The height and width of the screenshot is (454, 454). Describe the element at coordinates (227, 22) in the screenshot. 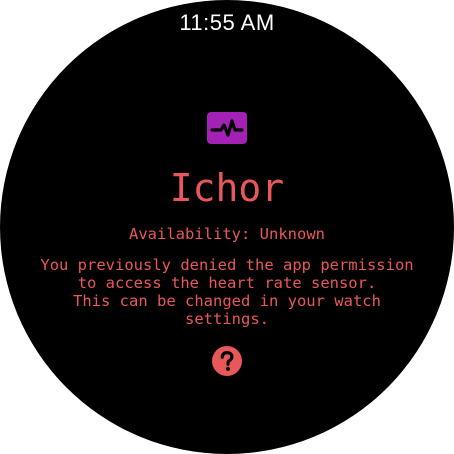

I see `status-time: 11:55 AM` at that location.